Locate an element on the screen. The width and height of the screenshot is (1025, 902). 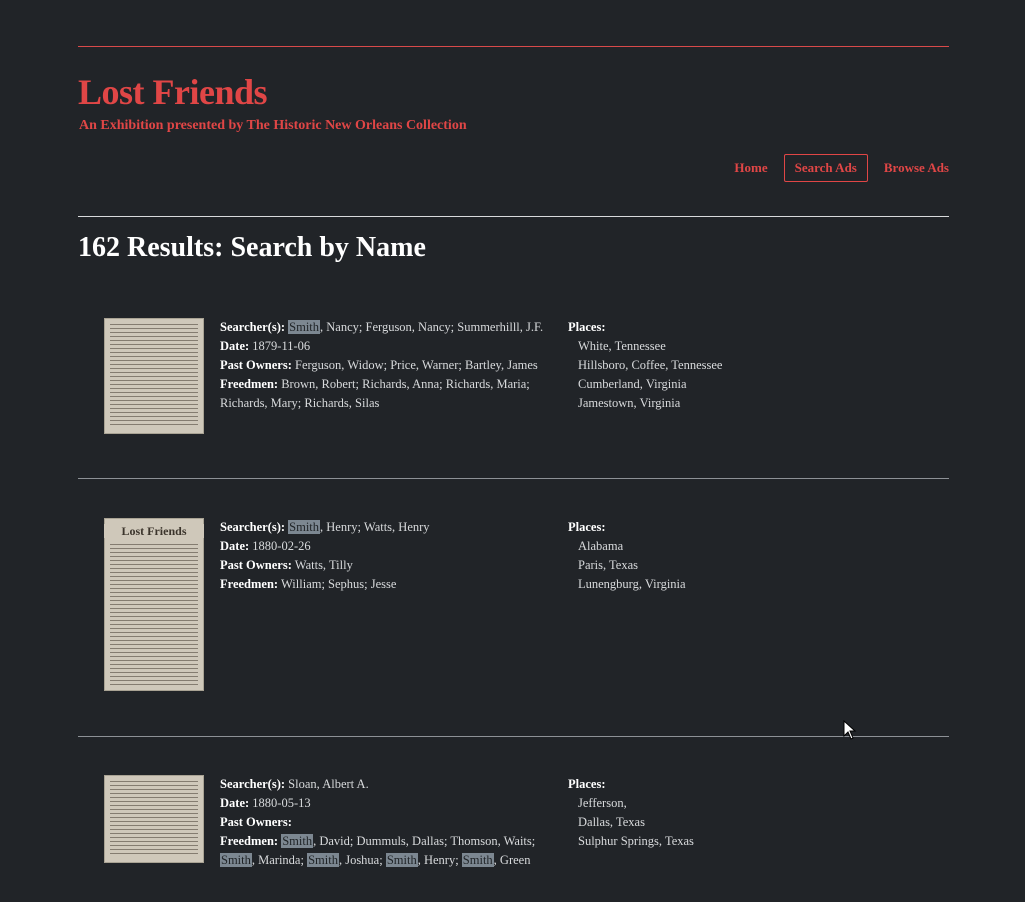
place-item: Paris, Texas is located at coordinates (608, 565).